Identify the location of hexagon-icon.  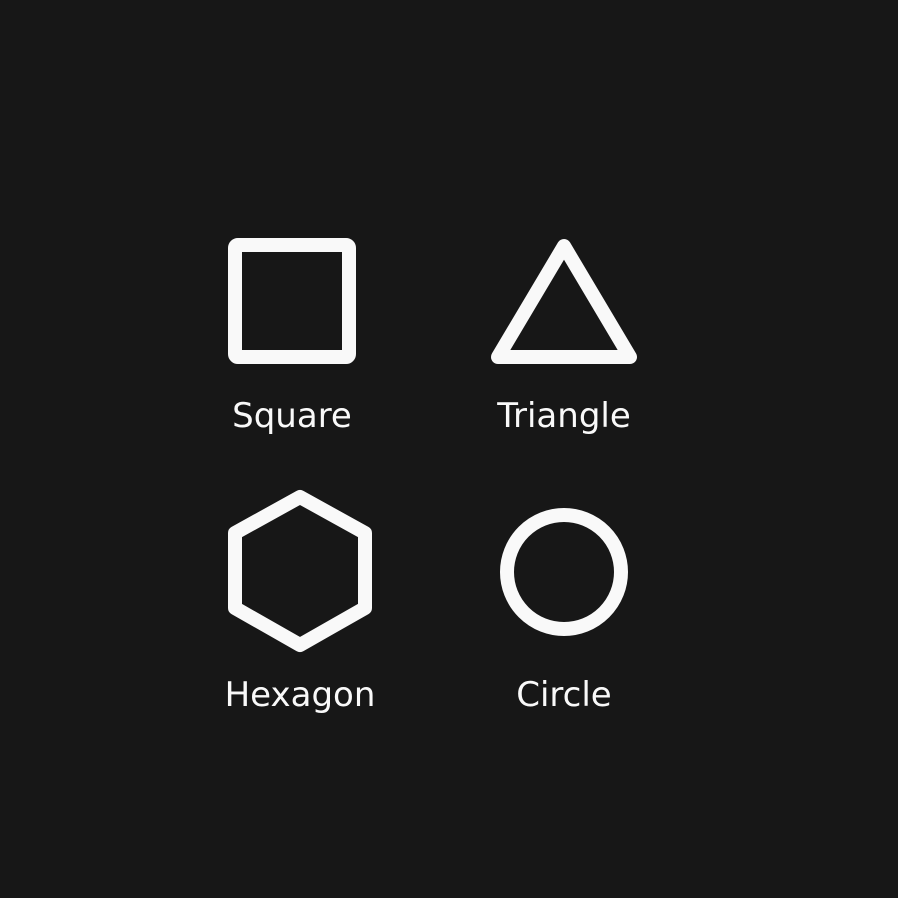
(300, 571).